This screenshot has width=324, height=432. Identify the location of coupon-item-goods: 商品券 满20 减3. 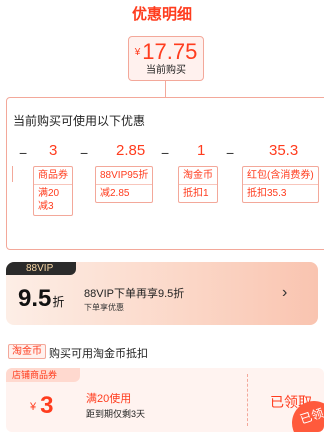
(53, 191).